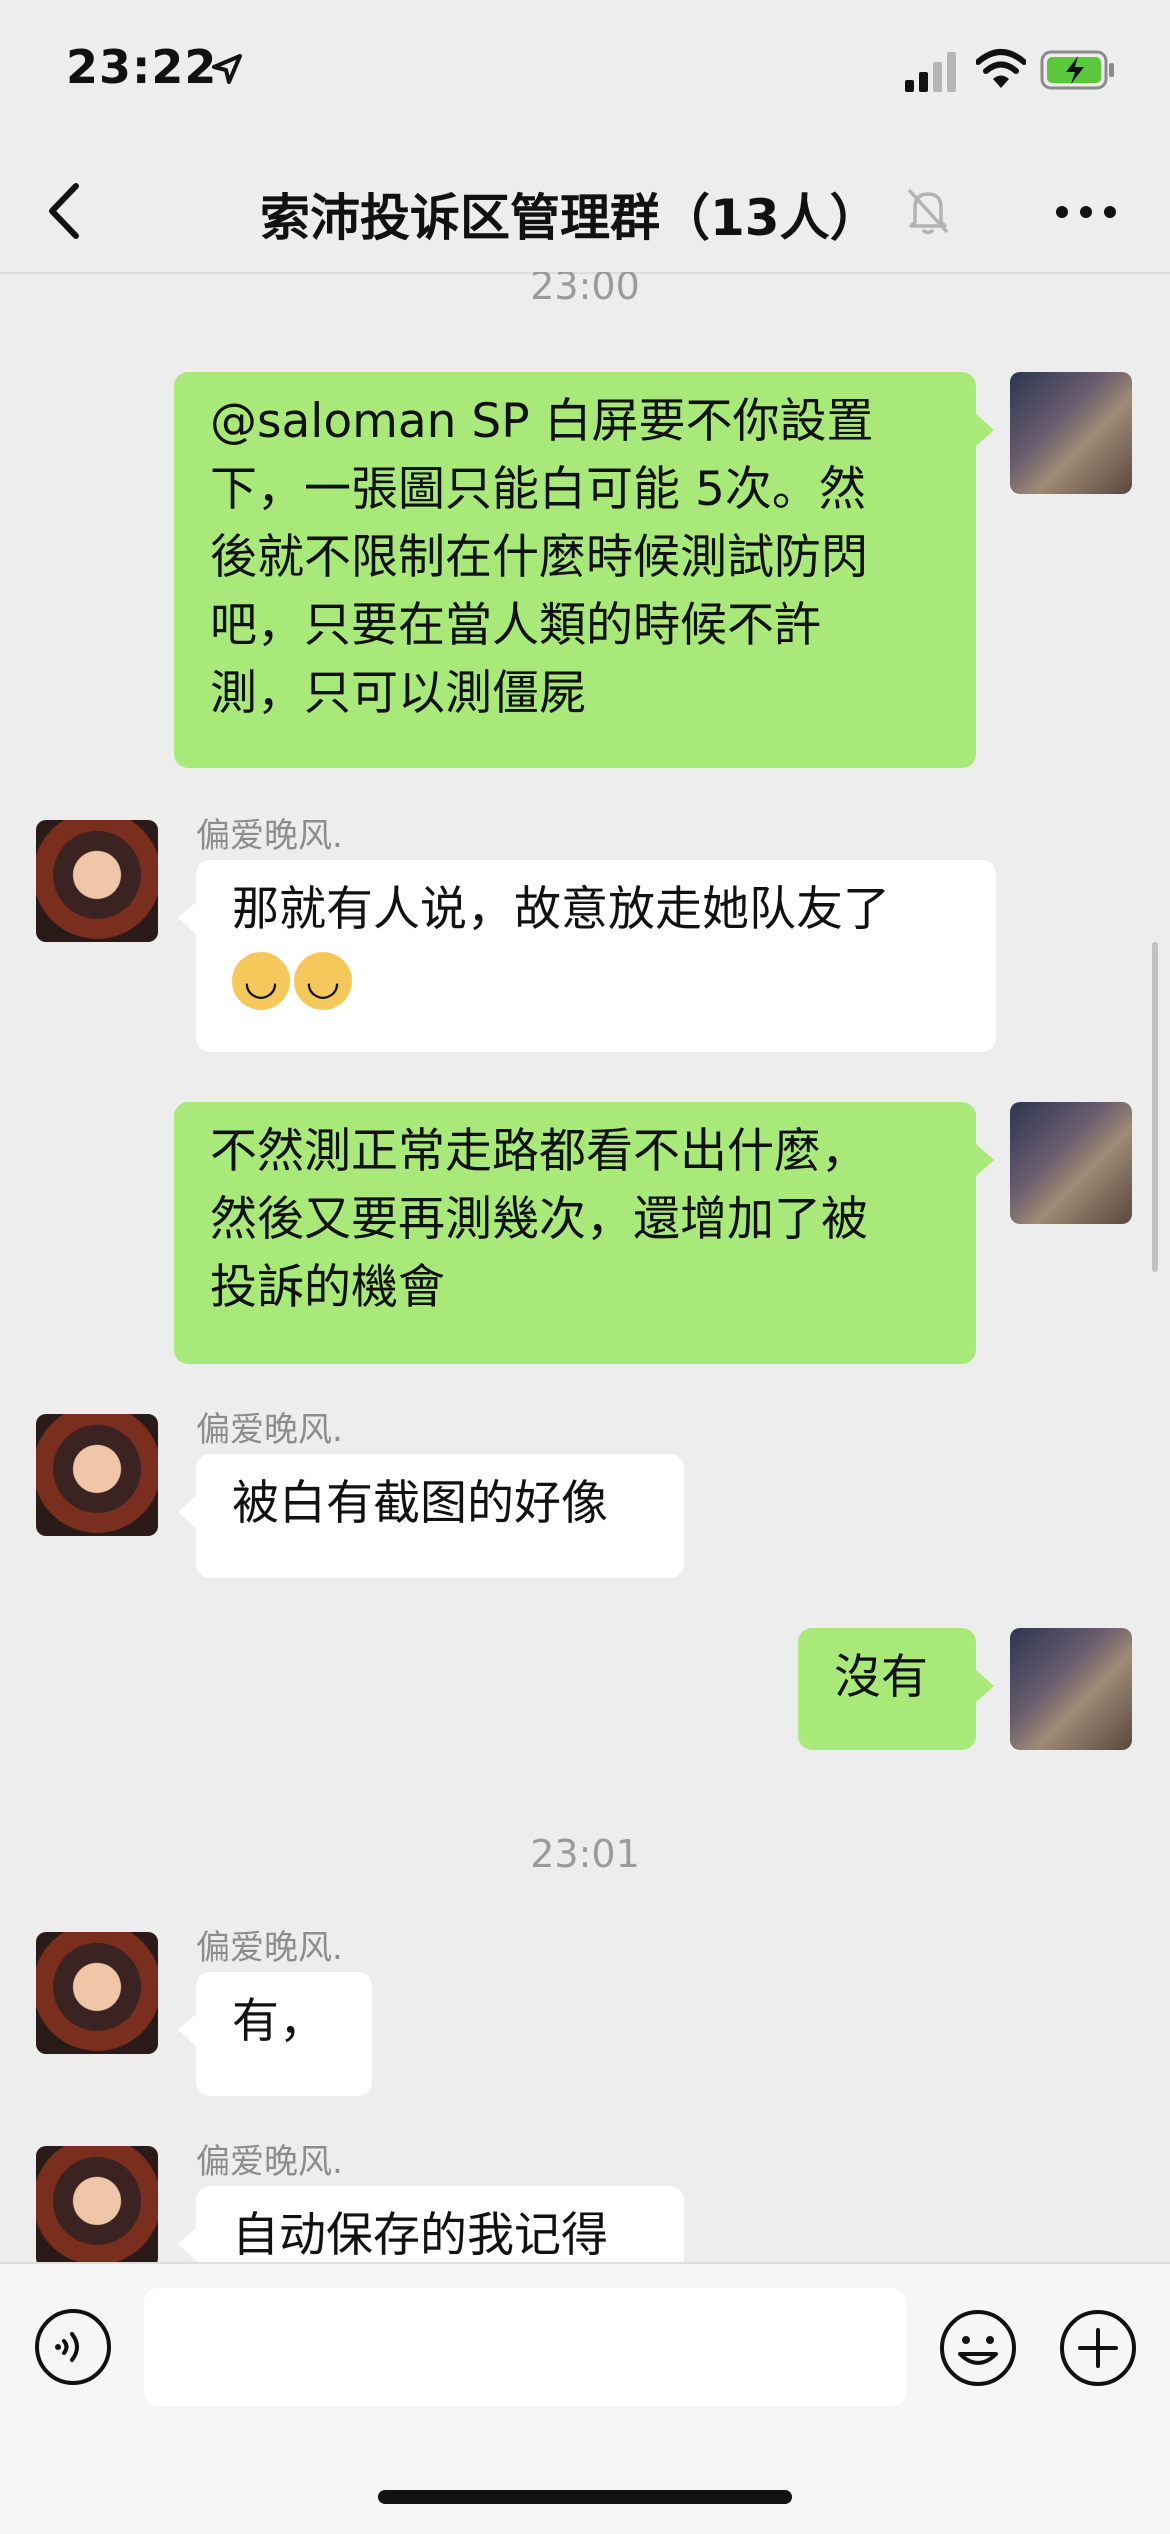 Image resolution: width=1170 pixels, height=2534 pixels. Describe the element at coordinates (585, 290) in the screenshot. I see `timestamp: 23:00` at that location.